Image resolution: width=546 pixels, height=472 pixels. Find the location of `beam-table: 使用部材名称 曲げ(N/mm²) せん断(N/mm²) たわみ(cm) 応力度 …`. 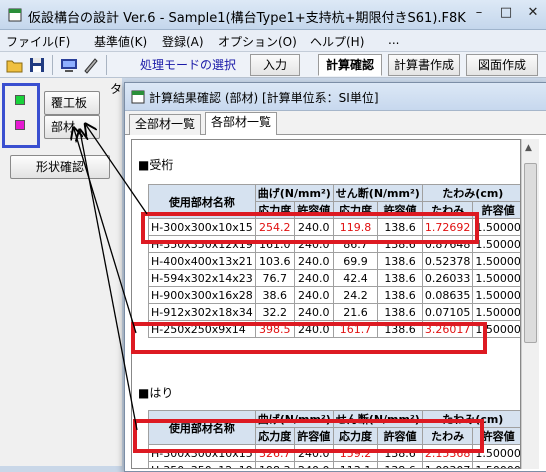

beam-table: 使用部材名称 曲げ(N/mm²) せん断(N/mm²) たわみ(cm) 応力度 … is located at coordinates (334, 439).